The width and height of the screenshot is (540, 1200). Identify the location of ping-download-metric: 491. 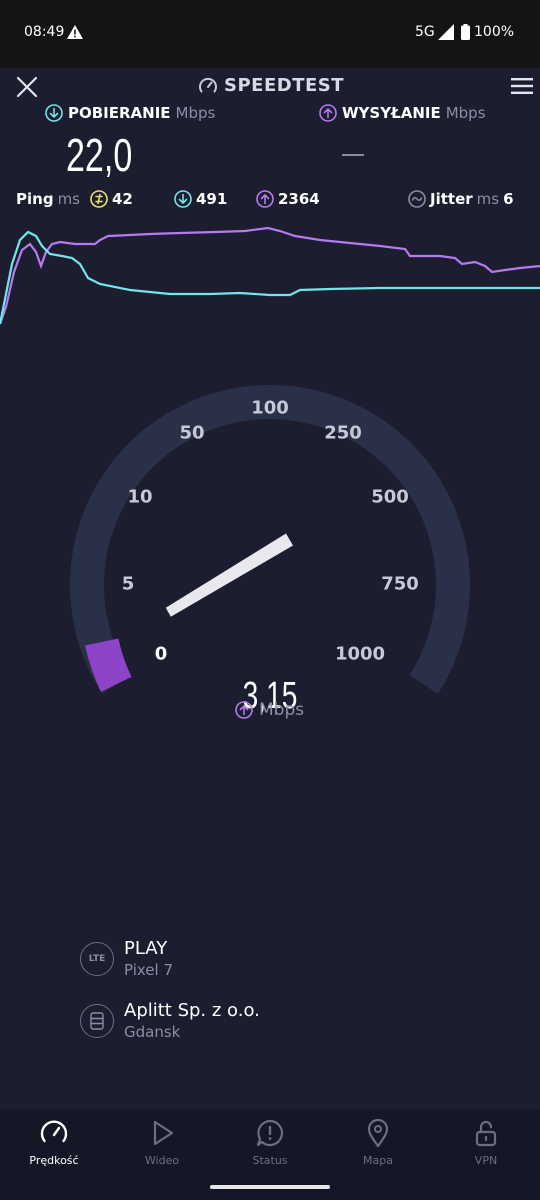
(200, 199).